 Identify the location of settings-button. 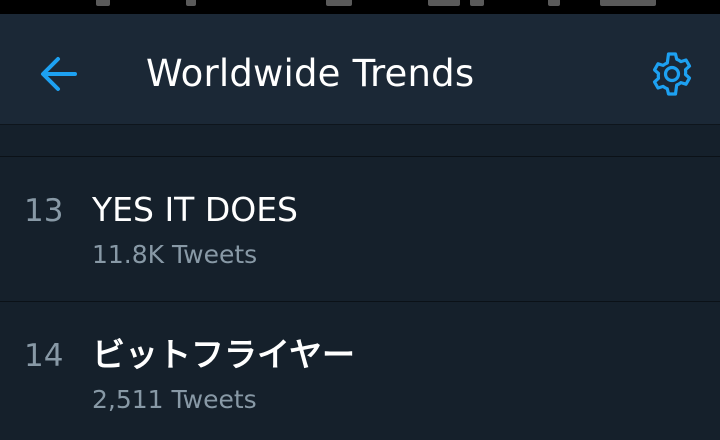
(672, 74).